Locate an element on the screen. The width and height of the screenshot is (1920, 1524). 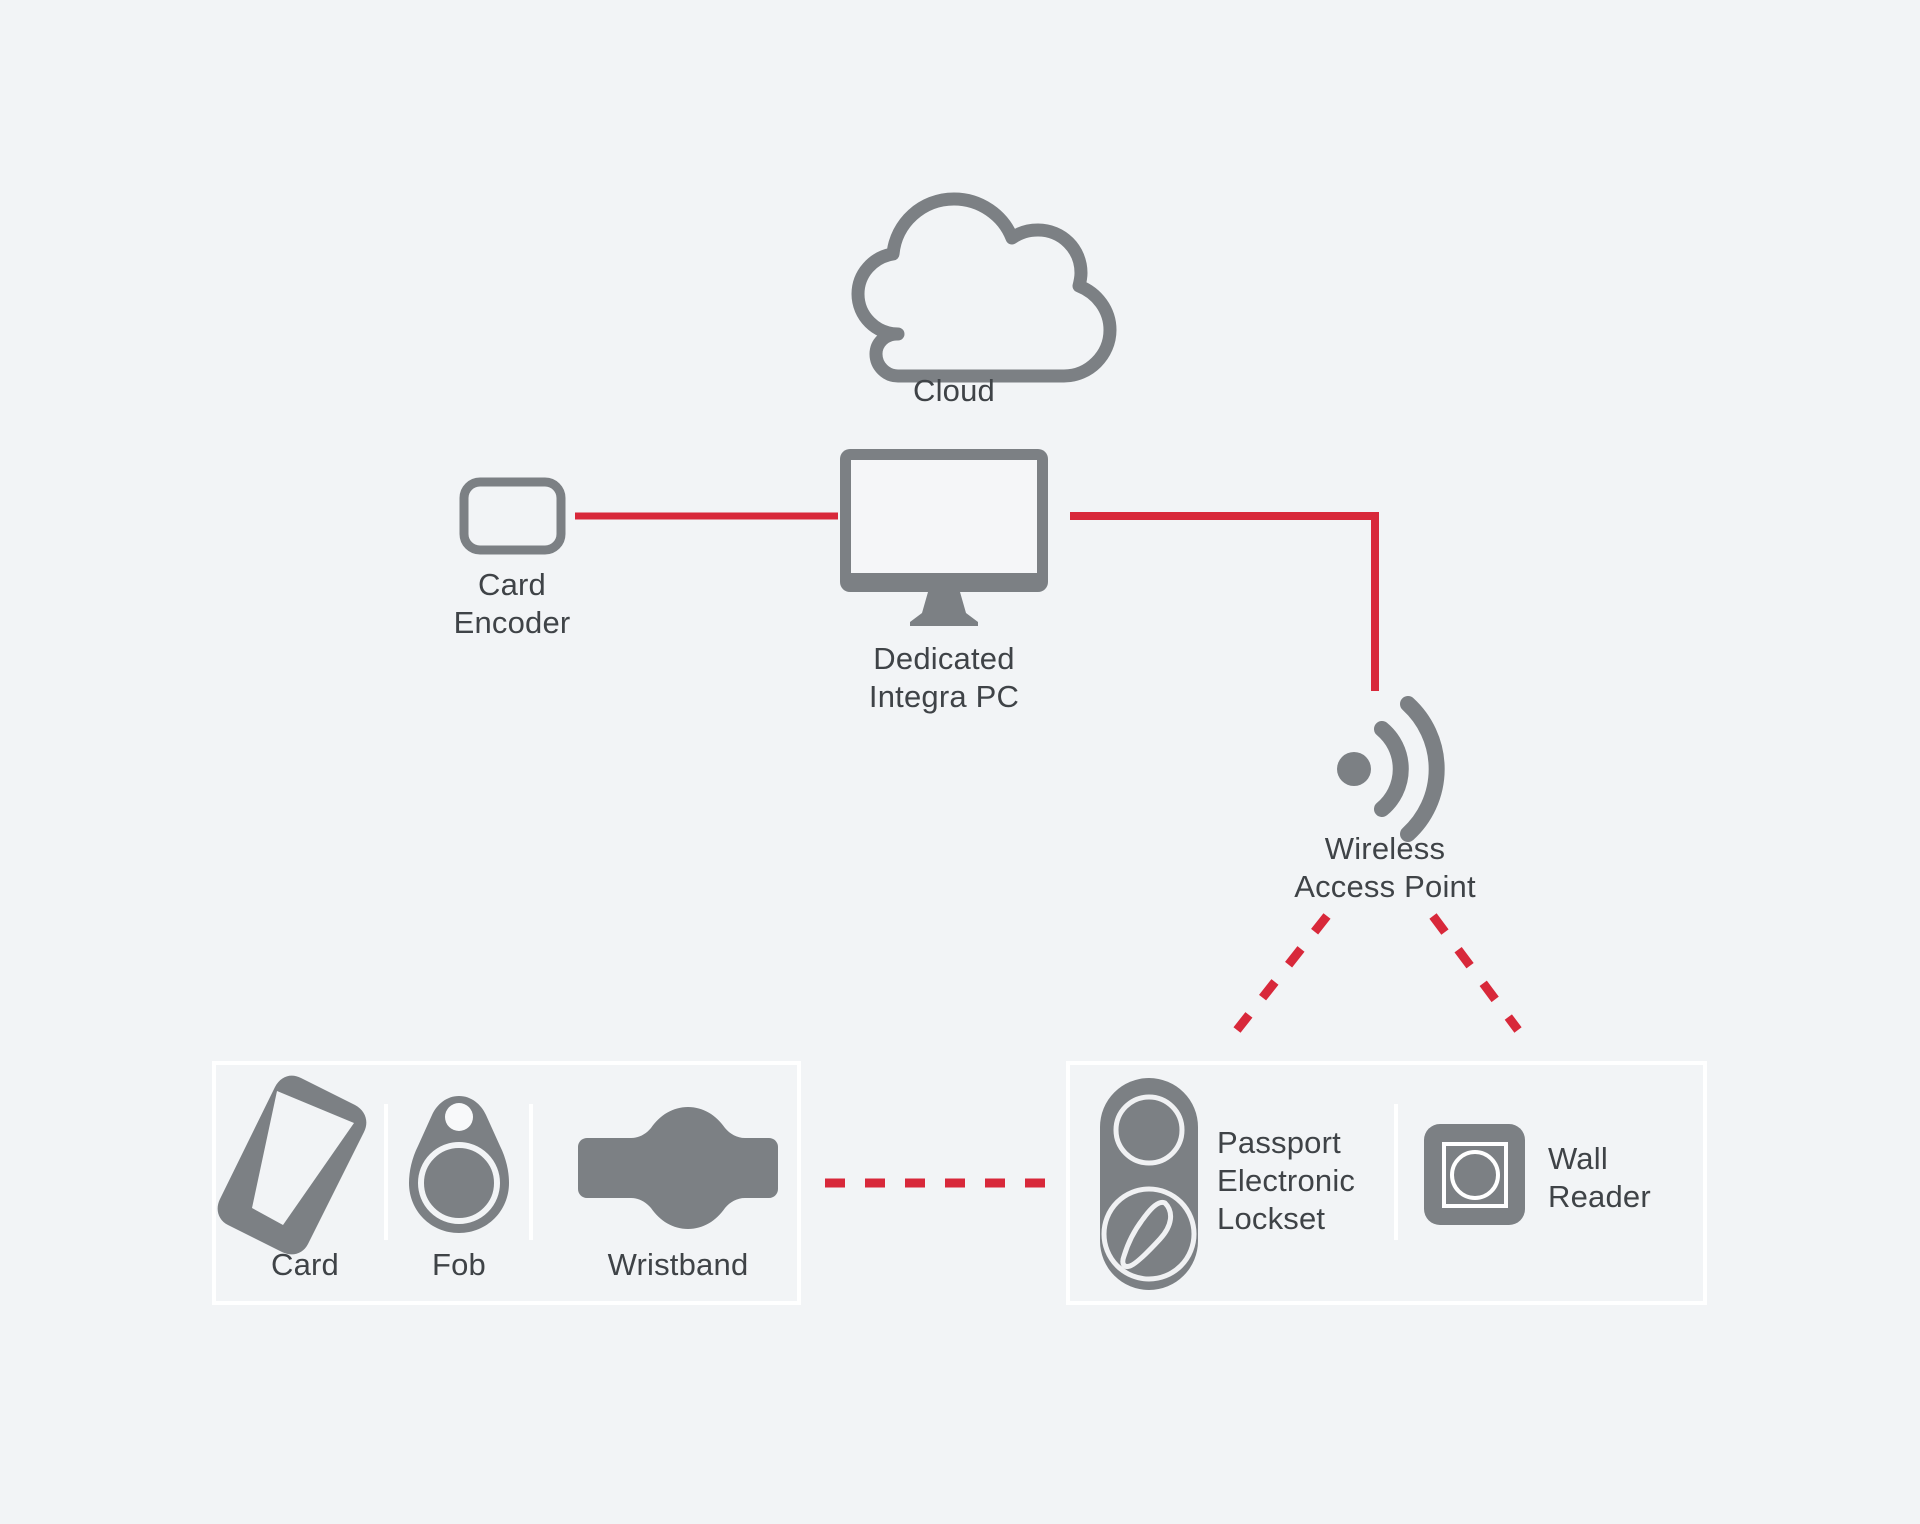
lock-label-wall-reader: Wall Reader is located at coordinates (1599, 1177).